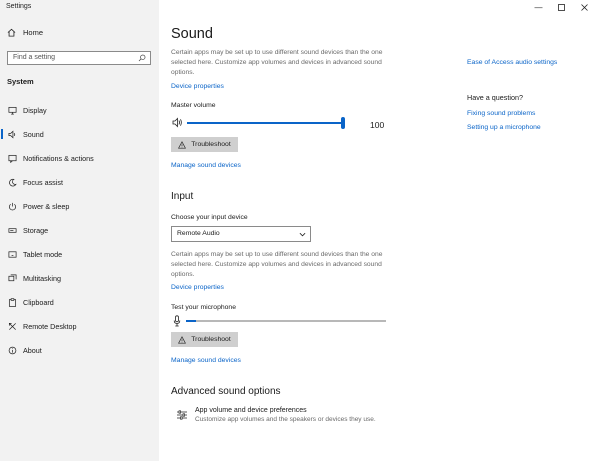 The height and width of the screenshot is (461, 596). I want to click on close-button, so click(584, 7).